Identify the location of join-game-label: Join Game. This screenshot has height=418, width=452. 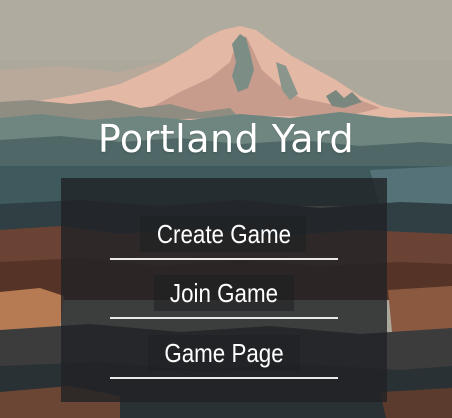
(224, 293).